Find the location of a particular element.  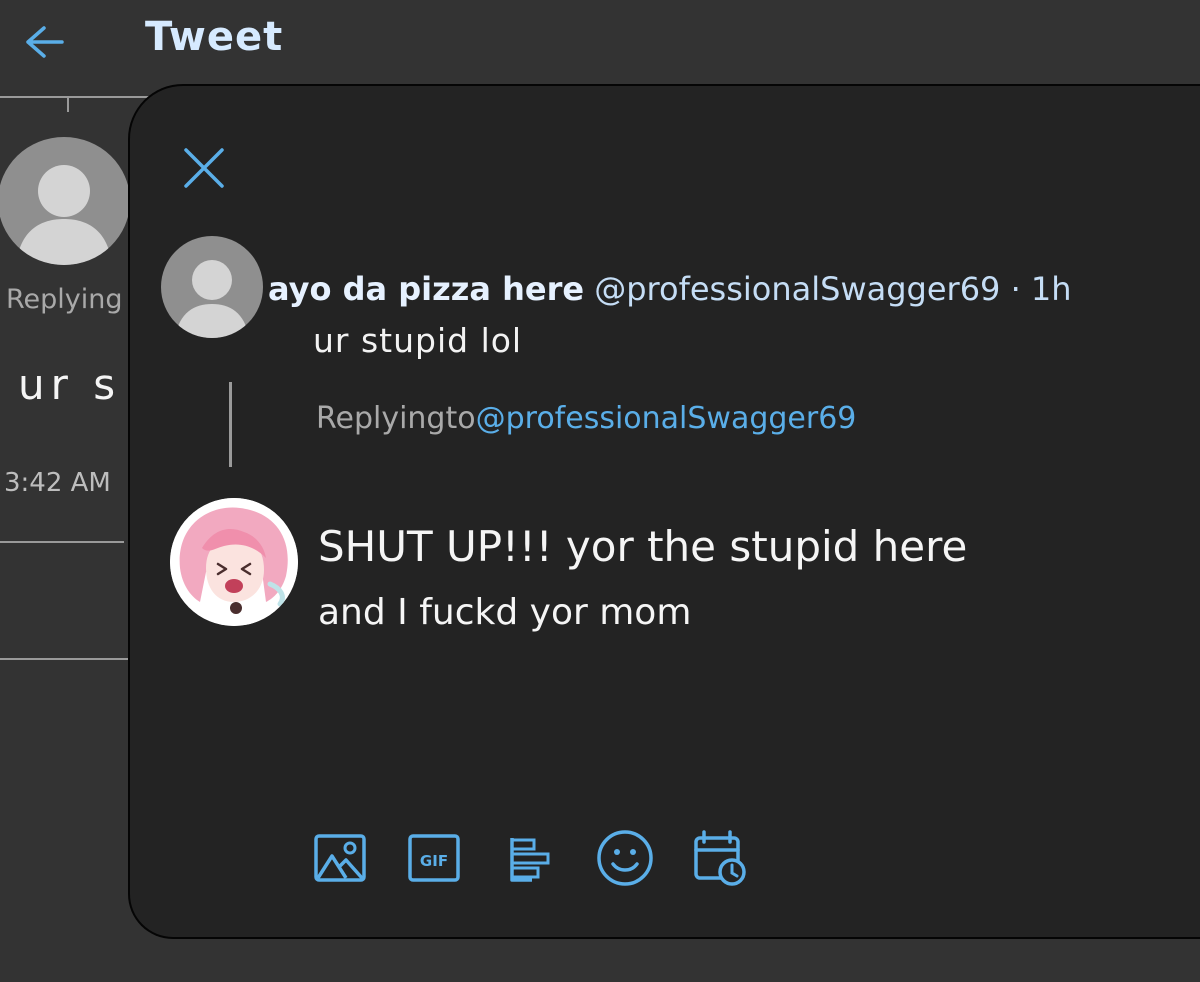

original-author-avatar is located at coordinates (212, 287).